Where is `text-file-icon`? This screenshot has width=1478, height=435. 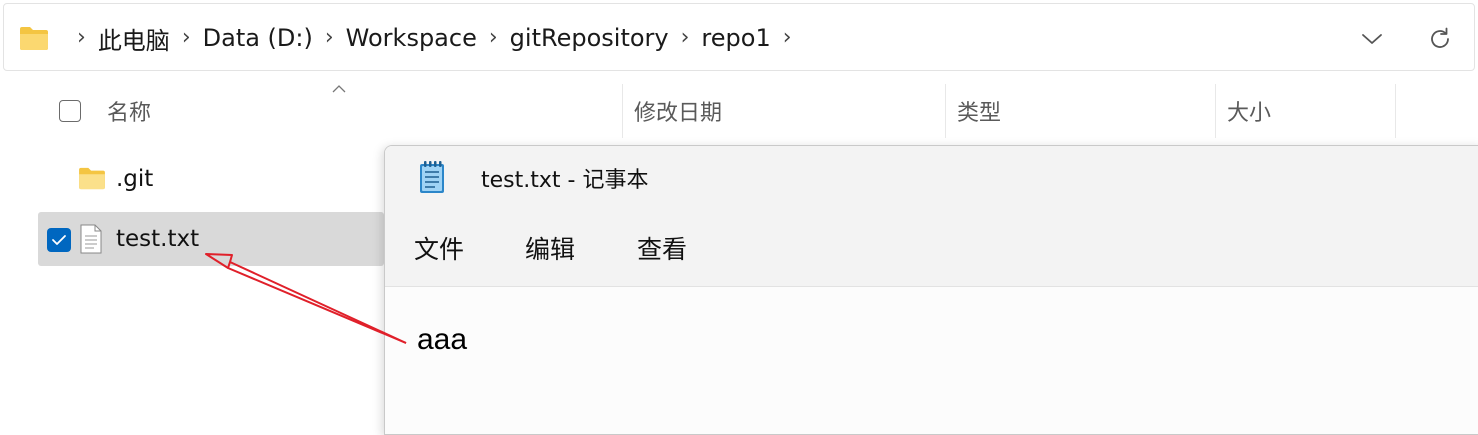 text-file-icon is located at coordinates (91, 241).